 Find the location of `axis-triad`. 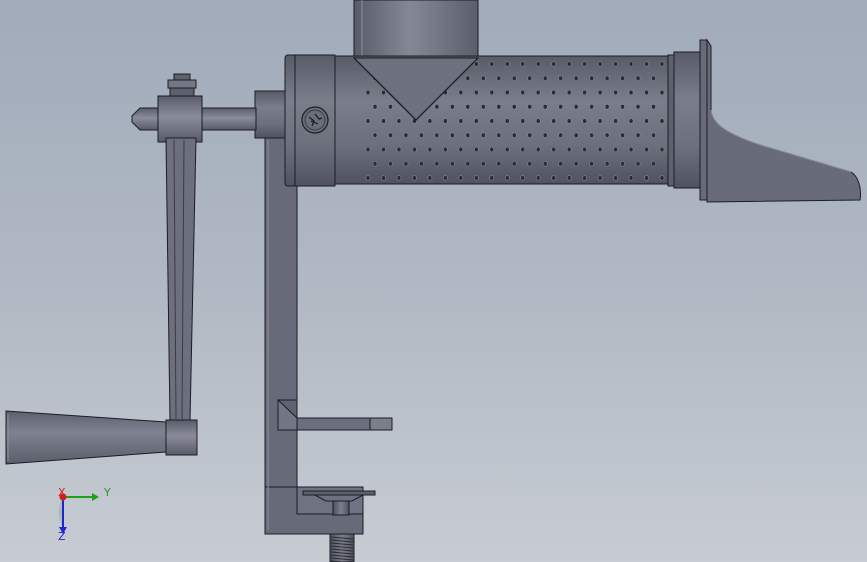

axis-triad is located at coordinates (78, 513).